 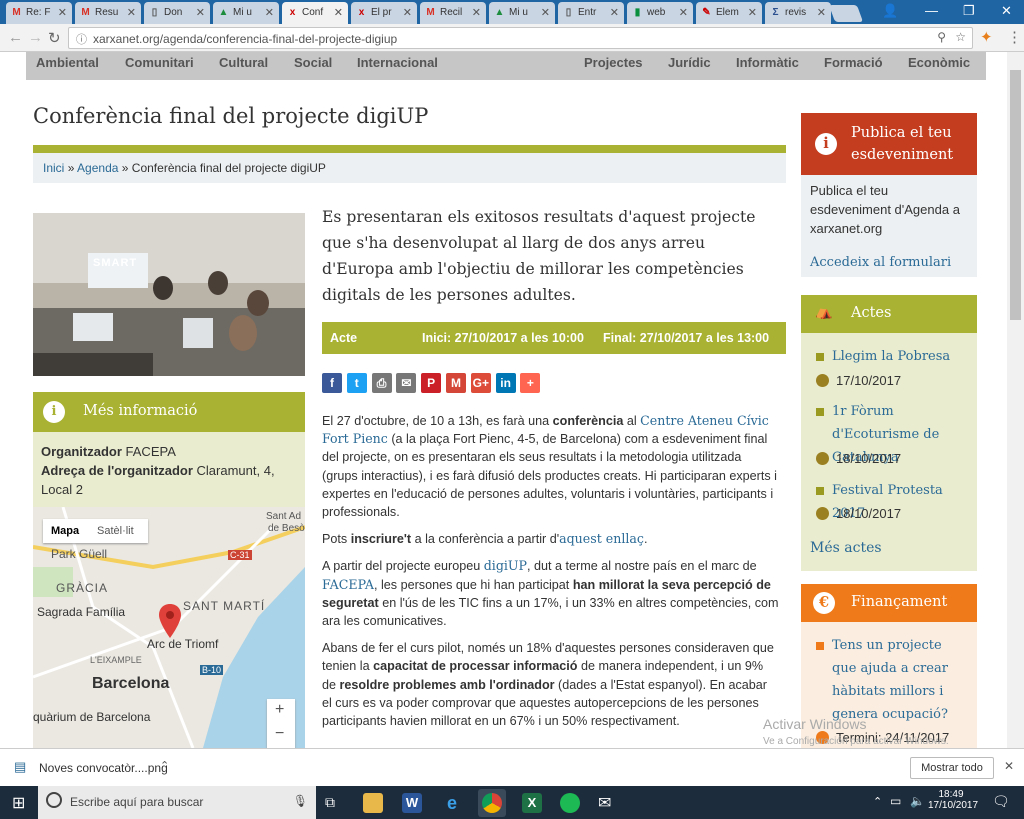 What do you see at coordinates (315, 13) in the screenshot?
I see `browser-tab: x Conf ✕` at bounding box center [315, 13].